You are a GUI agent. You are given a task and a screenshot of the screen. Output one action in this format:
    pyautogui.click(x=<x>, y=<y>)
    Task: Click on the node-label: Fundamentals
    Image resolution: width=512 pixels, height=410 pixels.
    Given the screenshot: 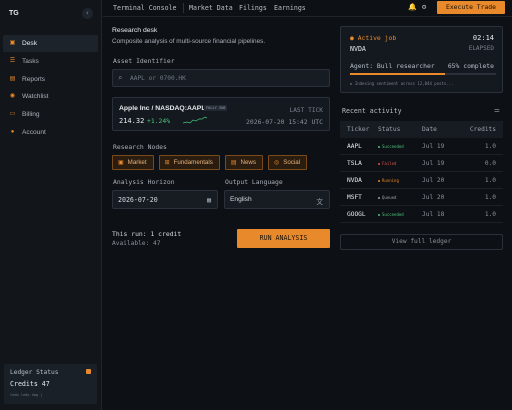 What is the action you would take?
    pyautogui.click(x=193, y=162)
    